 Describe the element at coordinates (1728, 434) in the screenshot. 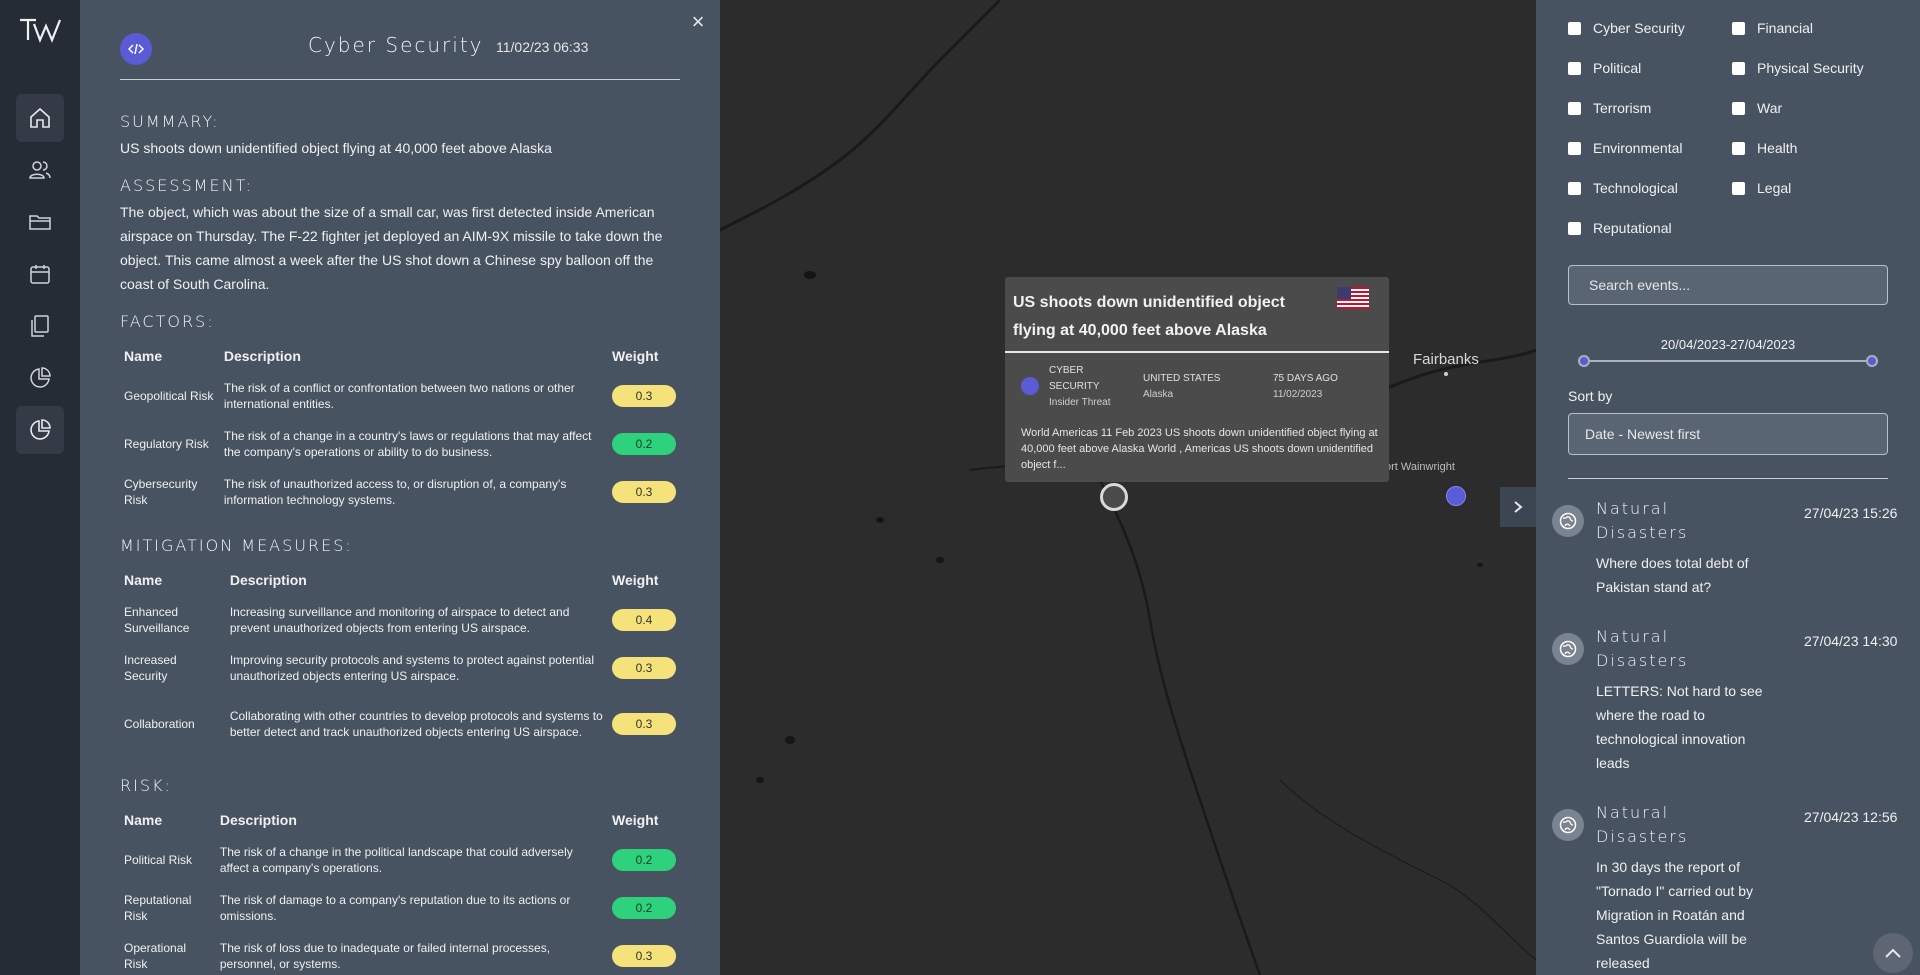

I see `sort-select: Date - Newest first` at that location.